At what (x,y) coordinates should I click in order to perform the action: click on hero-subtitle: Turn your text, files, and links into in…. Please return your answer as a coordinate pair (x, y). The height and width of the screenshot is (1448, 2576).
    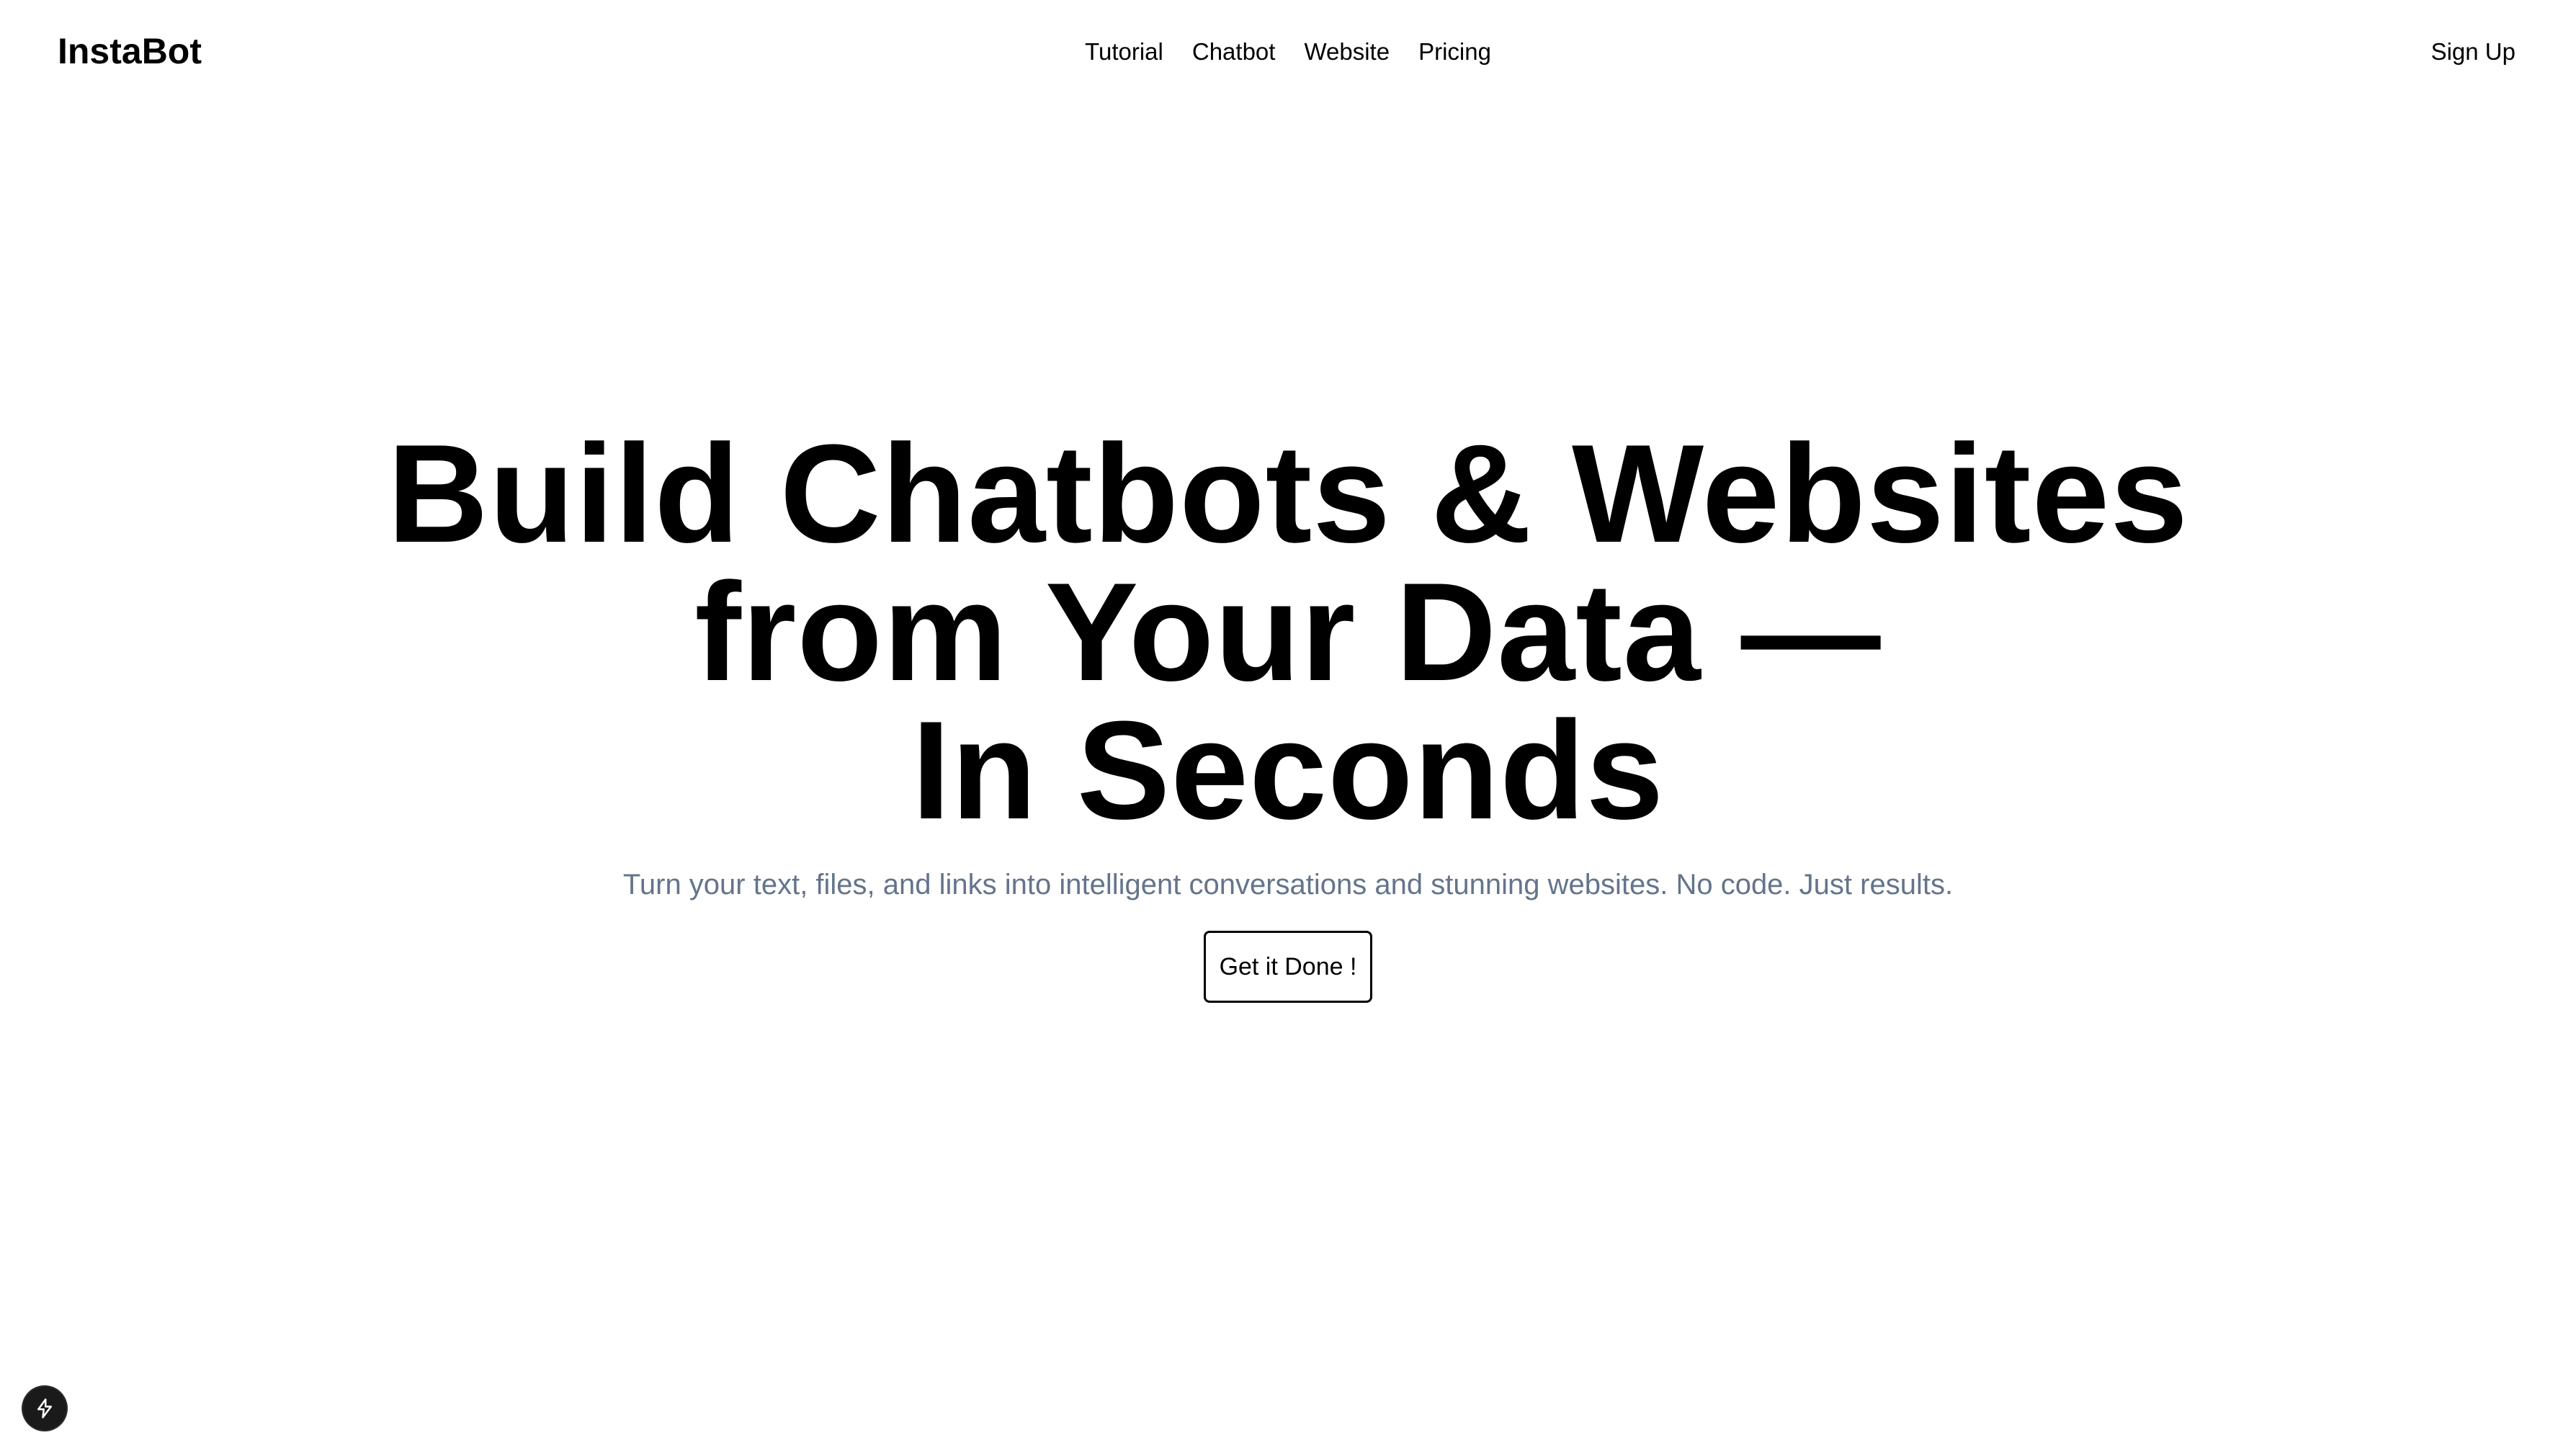
    Looking at the image, I should click on (1288, 884).